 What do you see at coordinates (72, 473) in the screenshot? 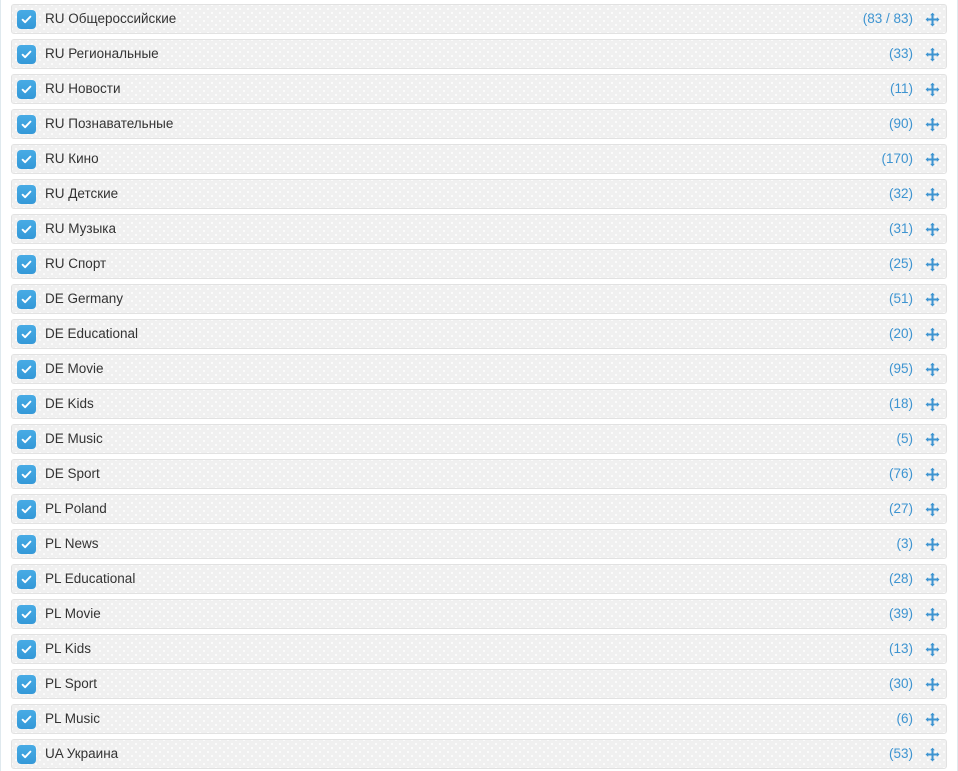
I see `group-label: DE Sport` at bounding box center [72, 473].